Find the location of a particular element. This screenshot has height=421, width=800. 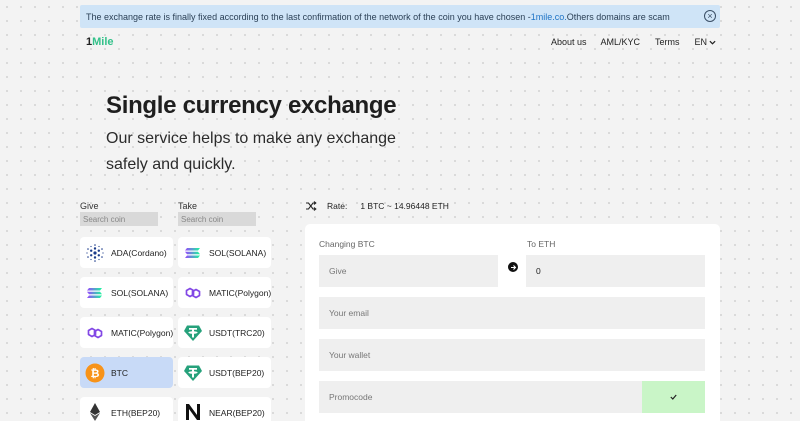

give-coin-item: ETH(BEP20) is located at coordinates (126, 409).